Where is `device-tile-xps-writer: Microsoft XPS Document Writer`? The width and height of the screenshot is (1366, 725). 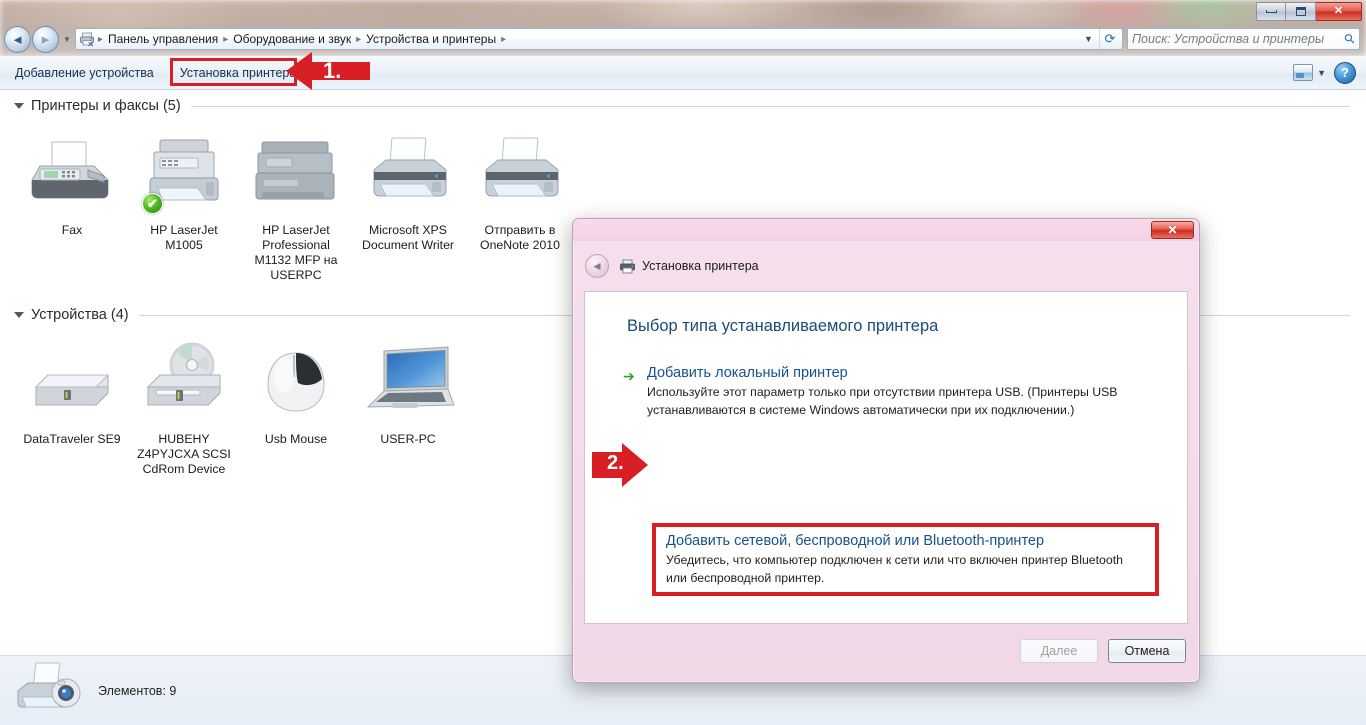
device-tile-xps-writer: Microsoft XPS Document Writer is located at coordinates (408, 206).